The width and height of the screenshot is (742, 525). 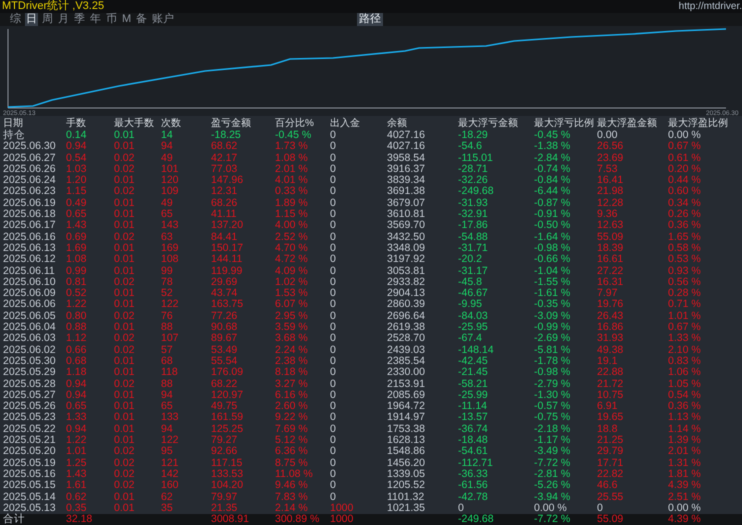 I want to click on table-cell-text: 4.01 %, so click(x=292, y=180).